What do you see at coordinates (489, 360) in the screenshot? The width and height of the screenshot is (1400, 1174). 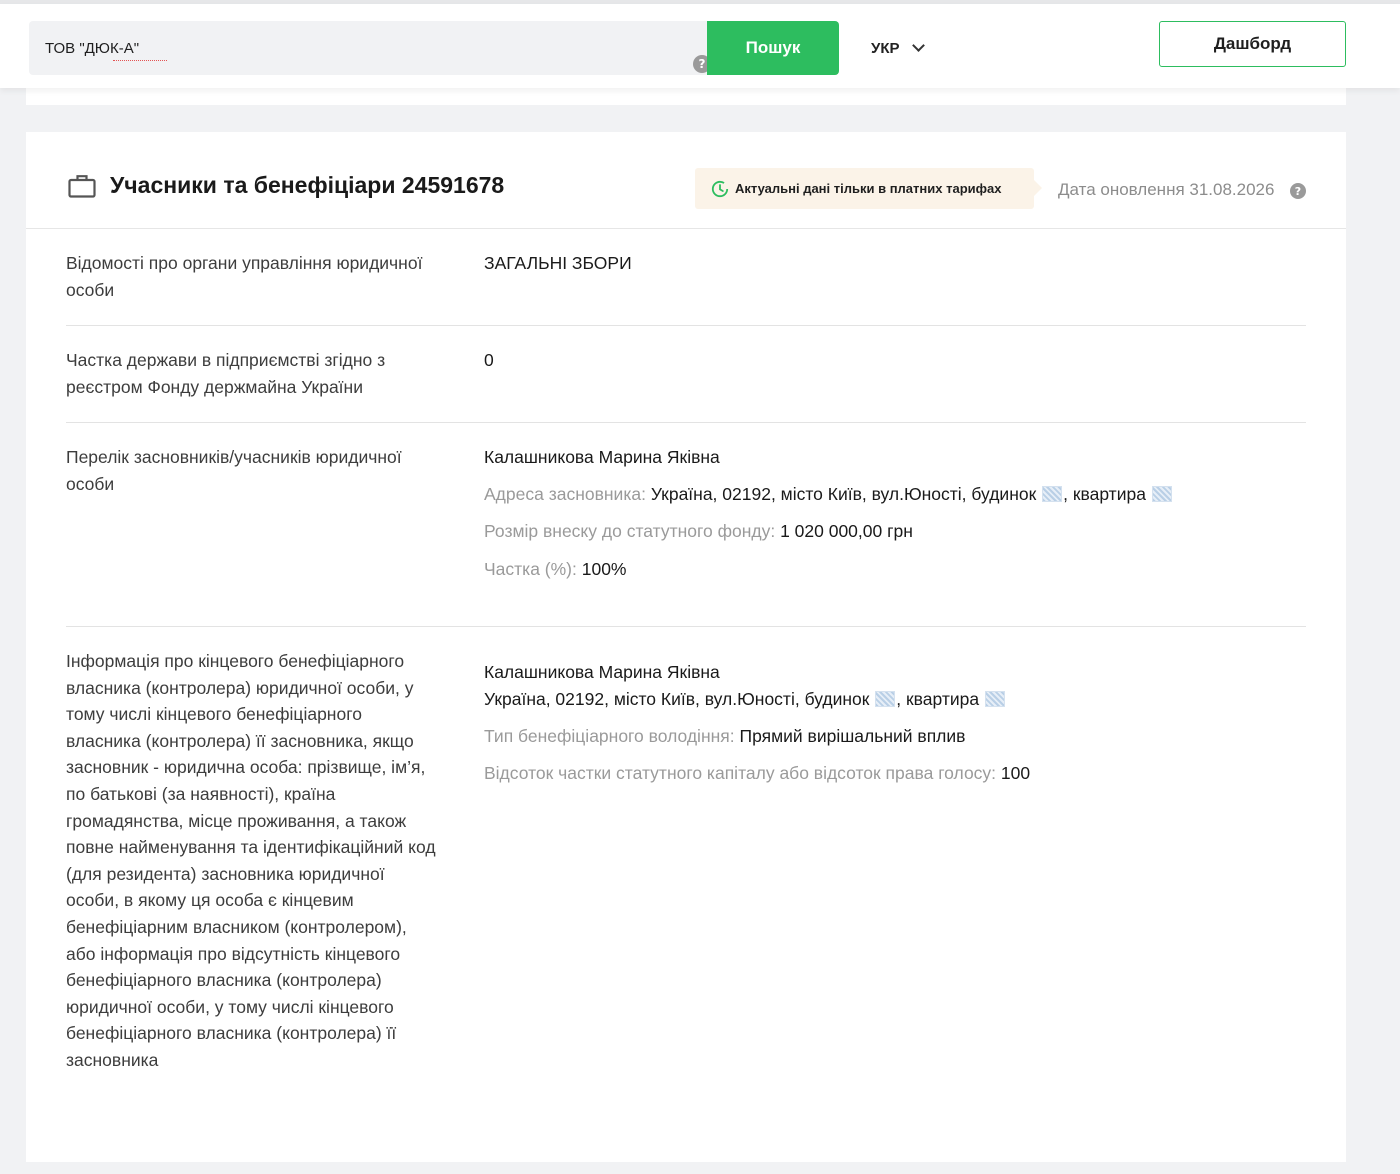 I see `row-value: 0` at bounding box center [489, 360].